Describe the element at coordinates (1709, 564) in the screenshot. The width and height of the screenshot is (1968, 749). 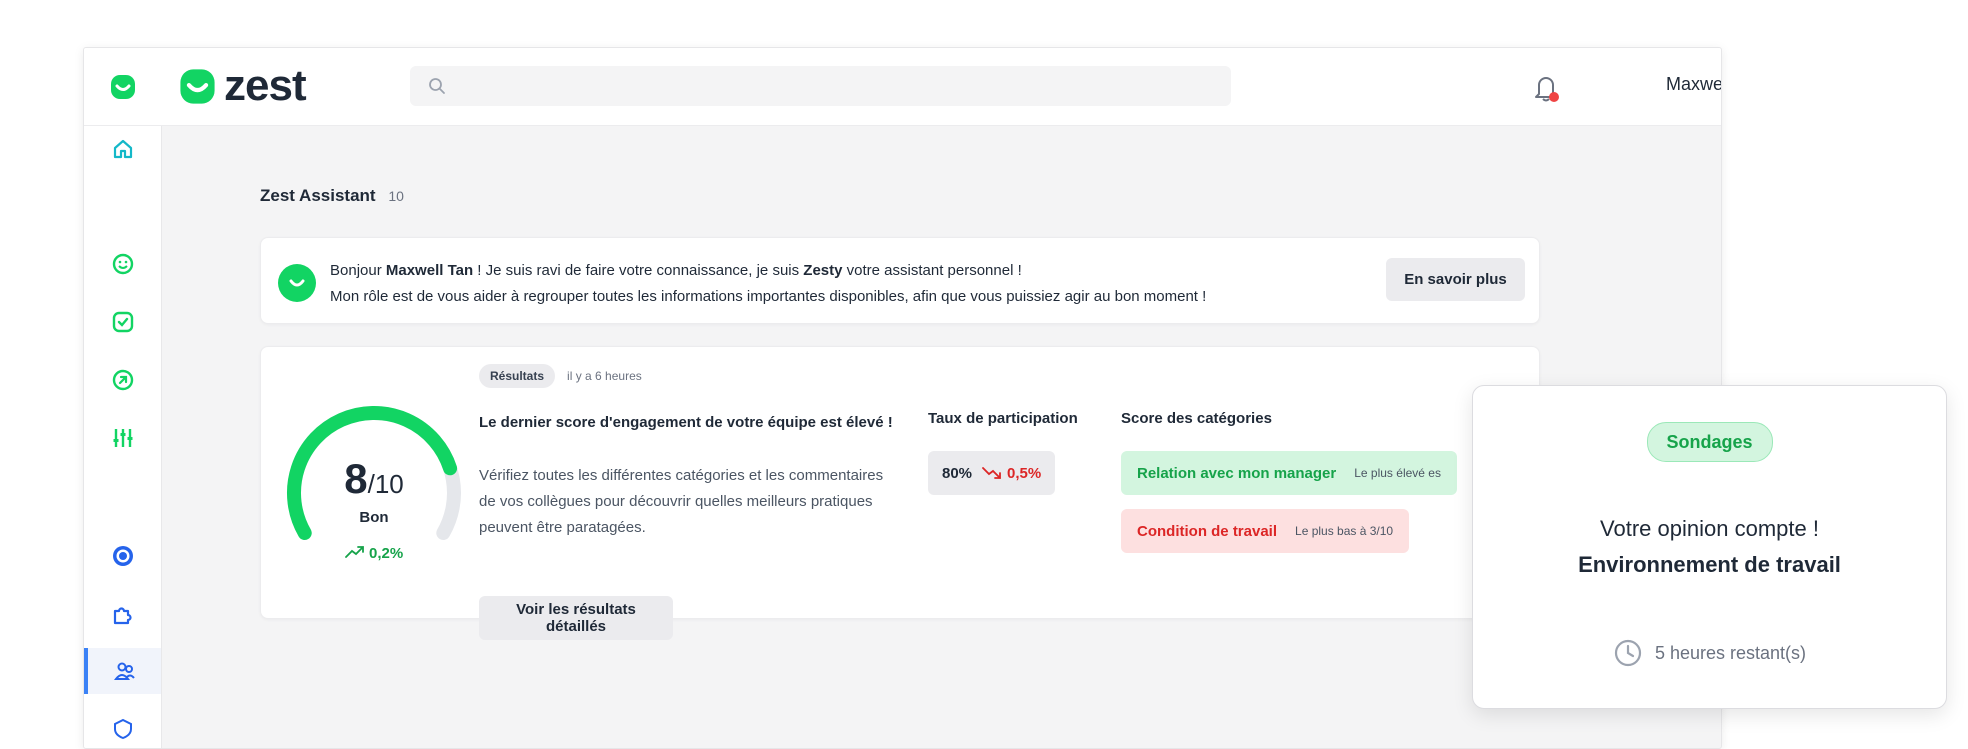
I see `survey-title: Environnement de travail` at that location.